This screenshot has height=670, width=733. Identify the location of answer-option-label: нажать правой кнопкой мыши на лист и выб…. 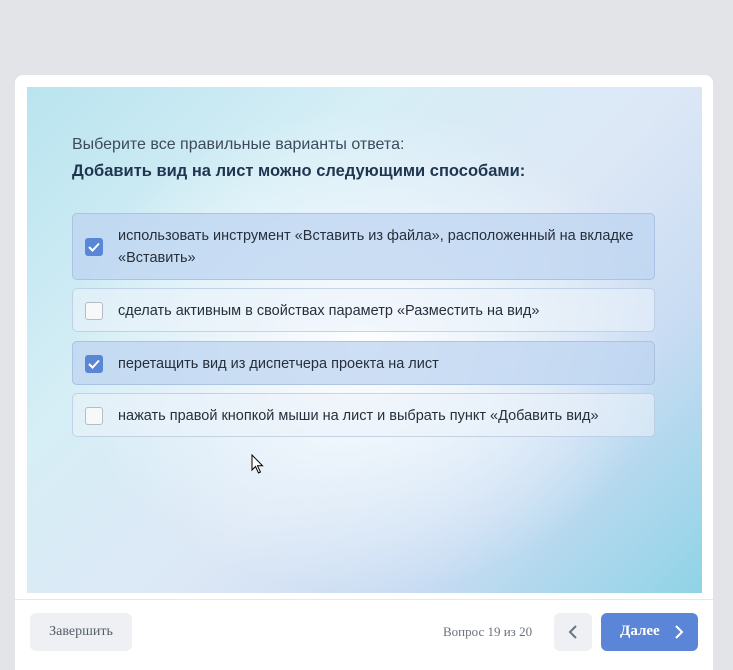
(358, 416).